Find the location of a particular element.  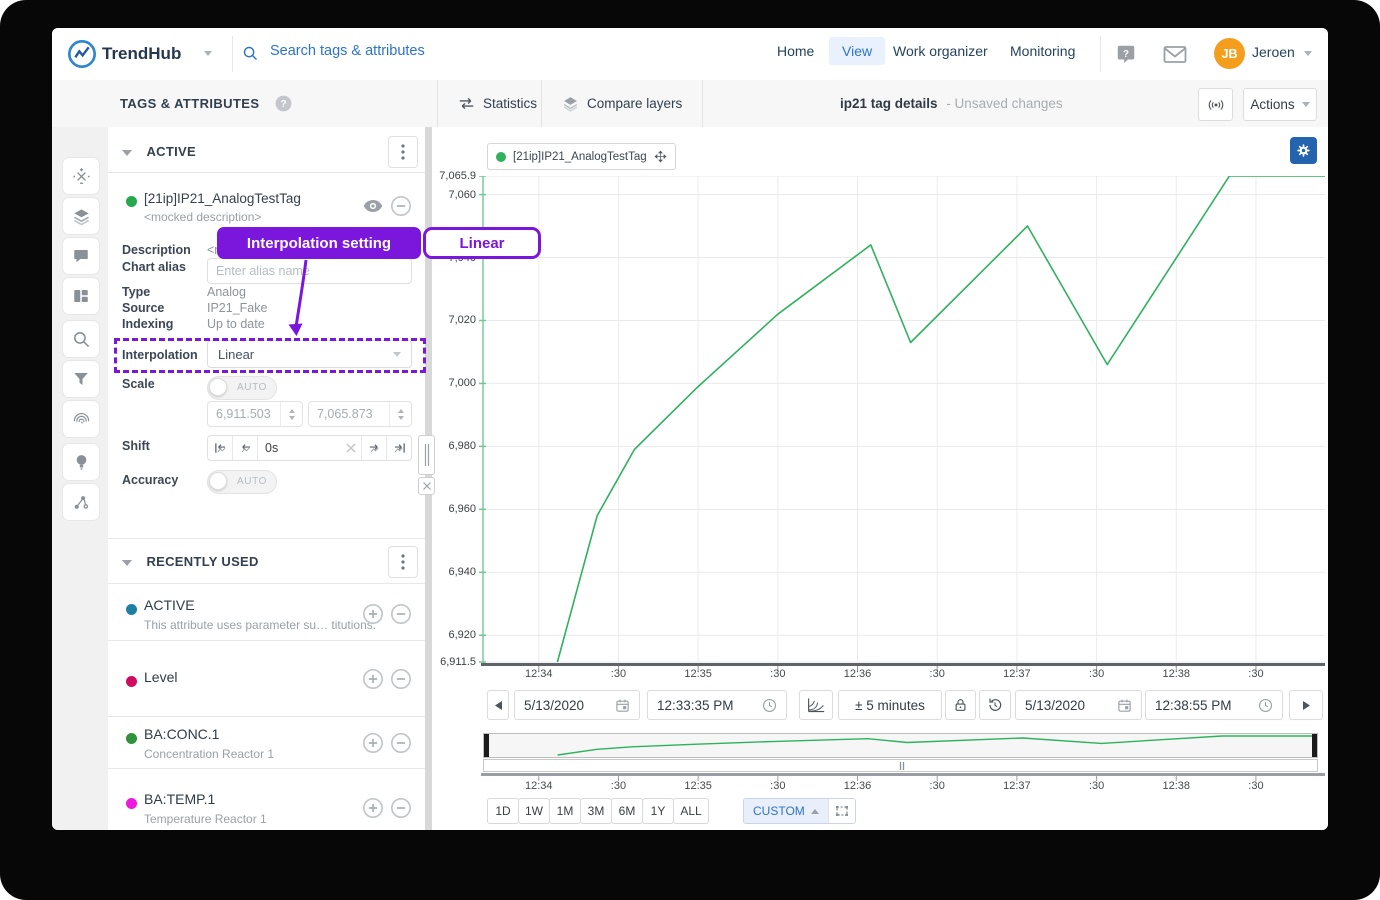

scale-min-input: 6,911.503 is located at coordinates (255, 414).